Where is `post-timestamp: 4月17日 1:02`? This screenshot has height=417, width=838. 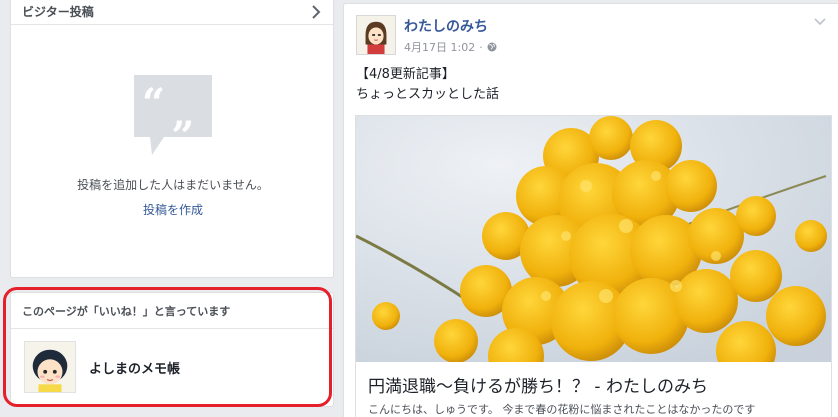 post-timestamp: 4月17日 1:02 is located at coordinates (439, 47).